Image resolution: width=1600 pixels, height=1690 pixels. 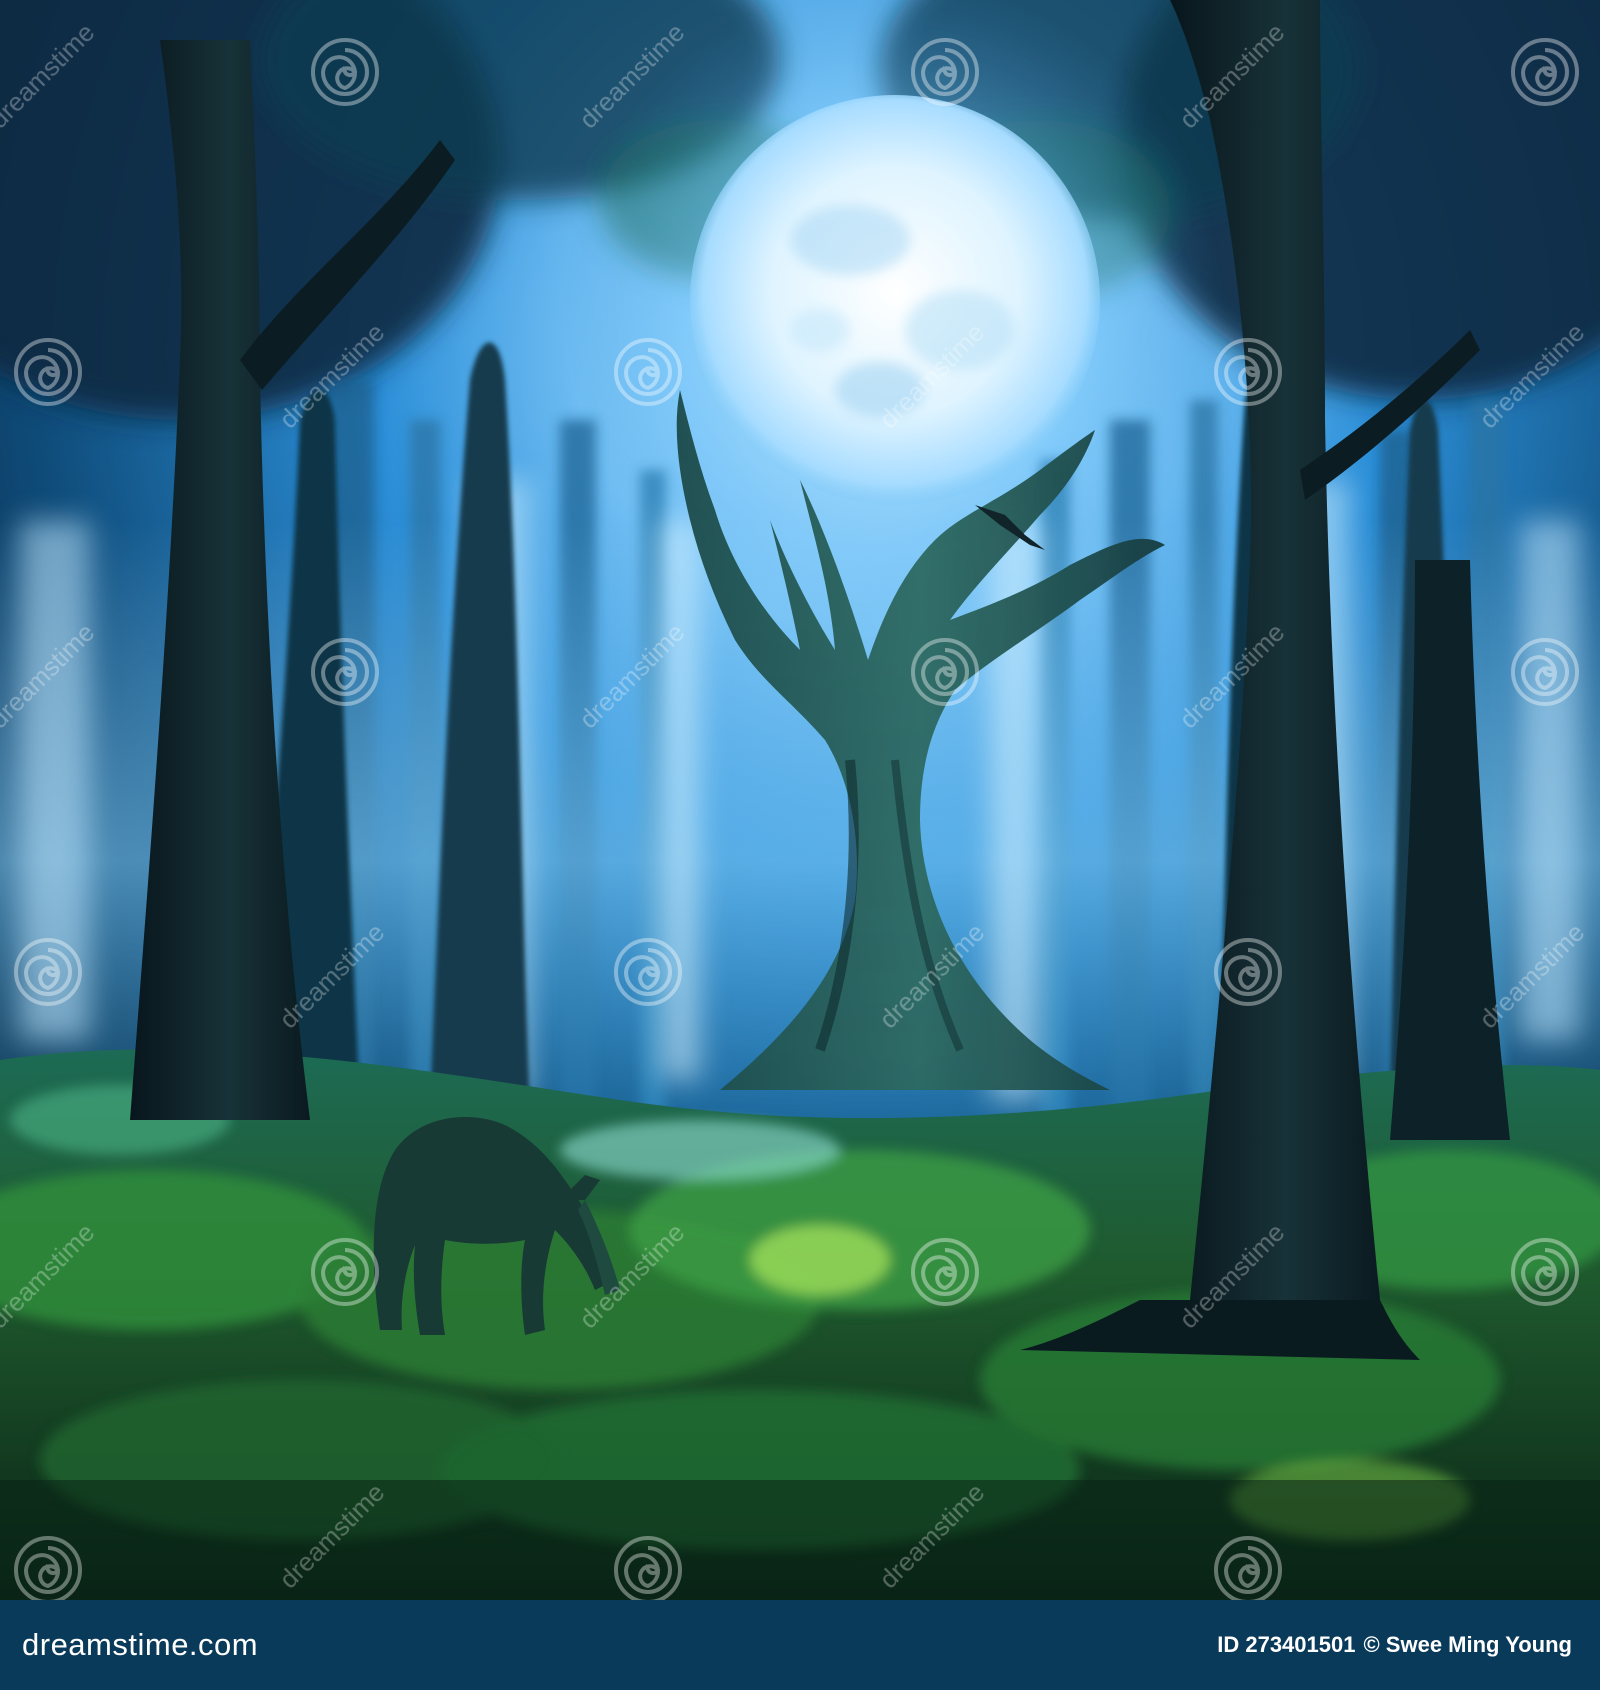 What do you see at coordinates (140, 1645) in the screenshot?
I see `brand-logo-text: dreamstime.com` at bounding box center [140, 1645].